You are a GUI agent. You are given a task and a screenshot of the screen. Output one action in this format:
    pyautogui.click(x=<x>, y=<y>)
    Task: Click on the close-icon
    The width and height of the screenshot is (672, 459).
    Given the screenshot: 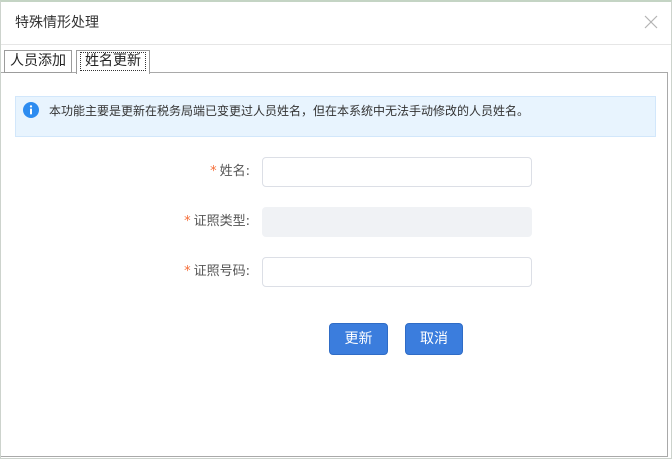 What is the action you would take?
    pyautogui.click(x=651, y=22)
    